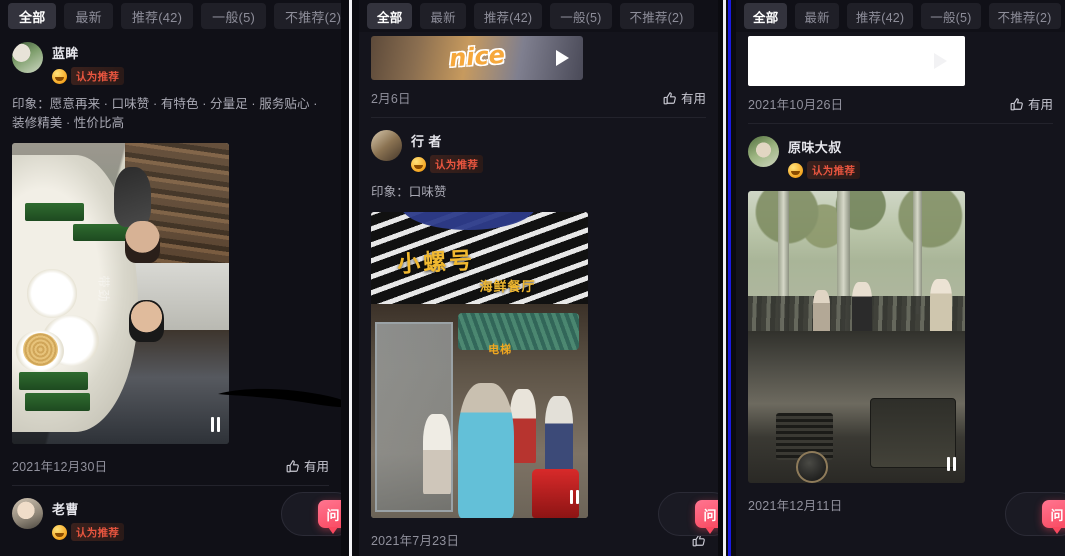  What do you see at coordinates (500, 349) in the screenshot?
I see `elevator-sign: 电梯` at bounding box center [500, 349].